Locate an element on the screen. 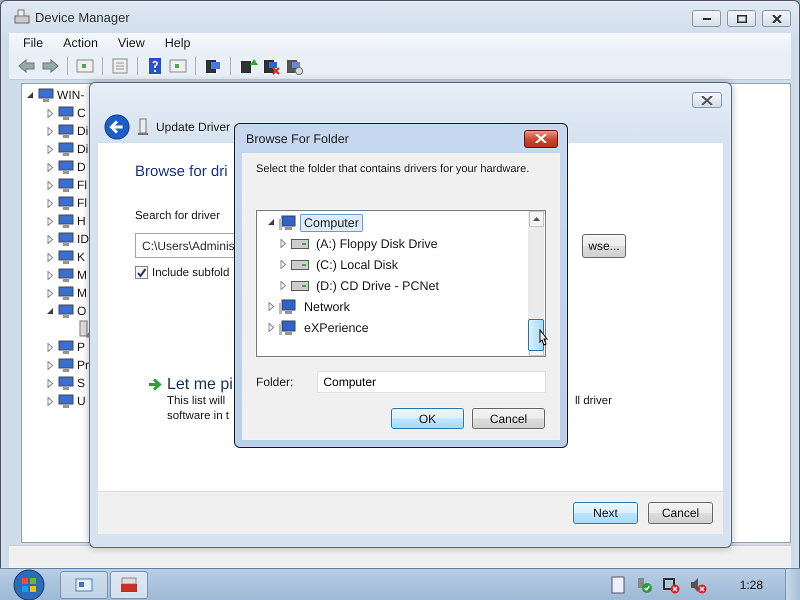 The image size is (800, 600). tree-item: (C:) Local Disk is located at coordinates (357, 265).